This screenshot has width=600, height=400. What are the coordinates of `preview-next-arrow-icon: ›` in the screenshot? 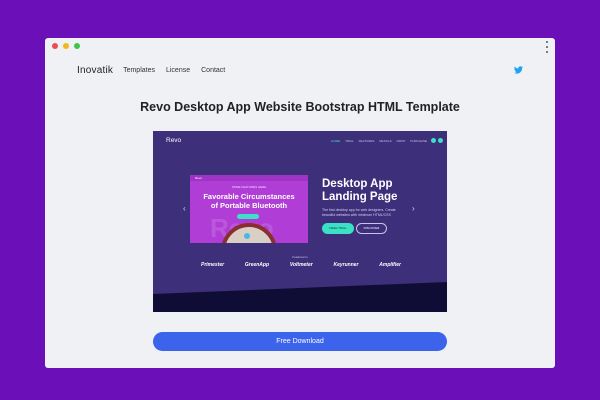 It's located at (413, 208).